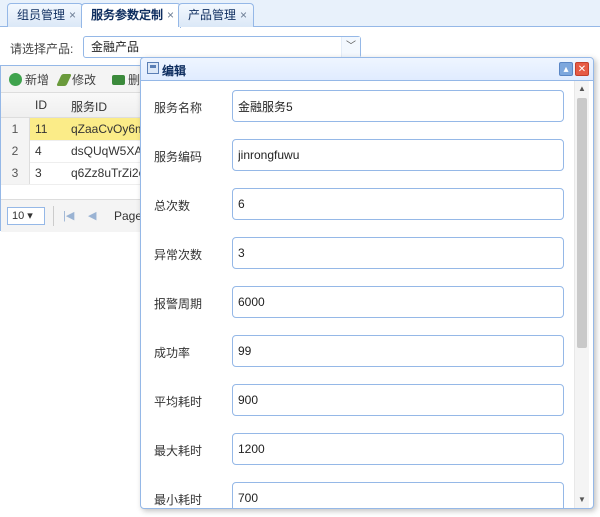 Image resolution: width=600 pixels, height=517 pixels. I want to click on cell-service-id: q6Zz8uTrZi2o, so click(108, 173).